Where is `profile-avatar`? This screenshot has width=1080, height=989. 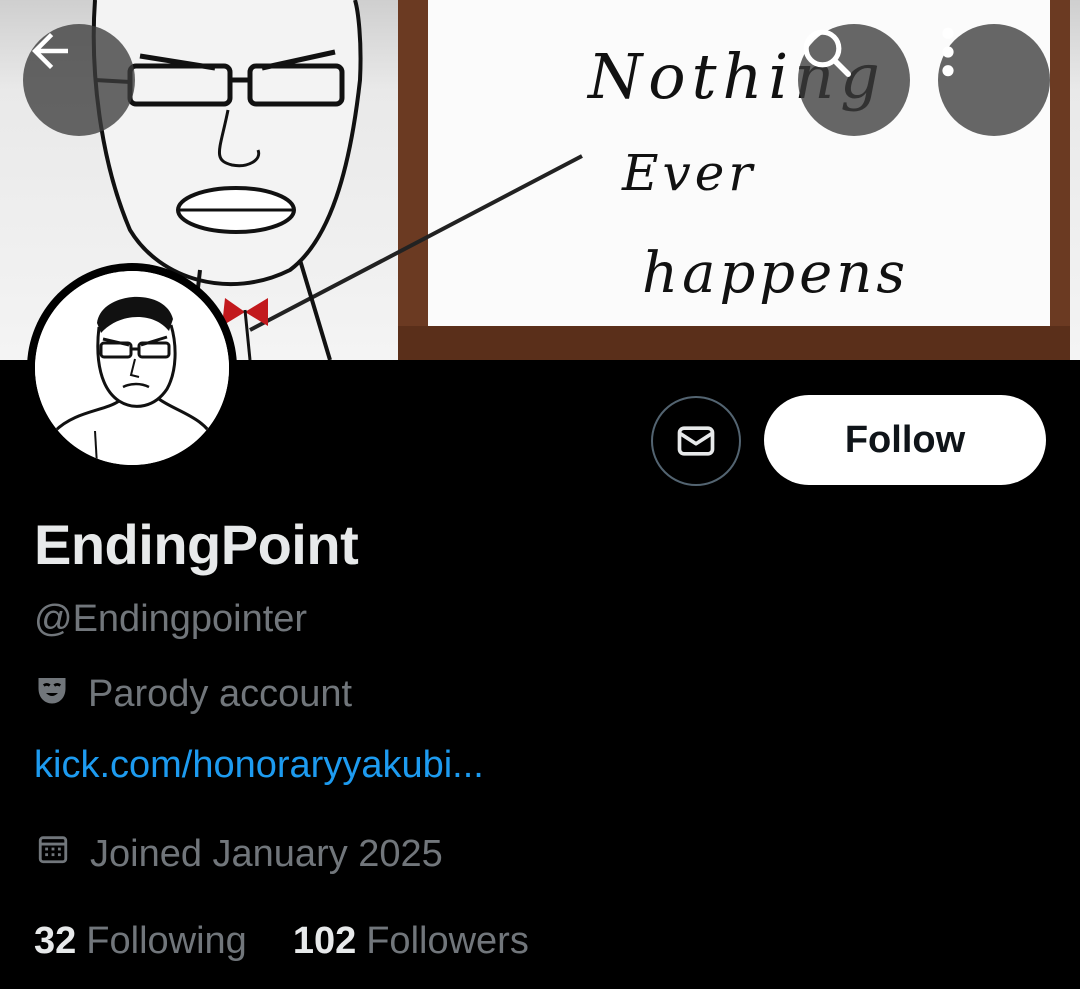
profile-avatar is located at coordinates (132, 368).